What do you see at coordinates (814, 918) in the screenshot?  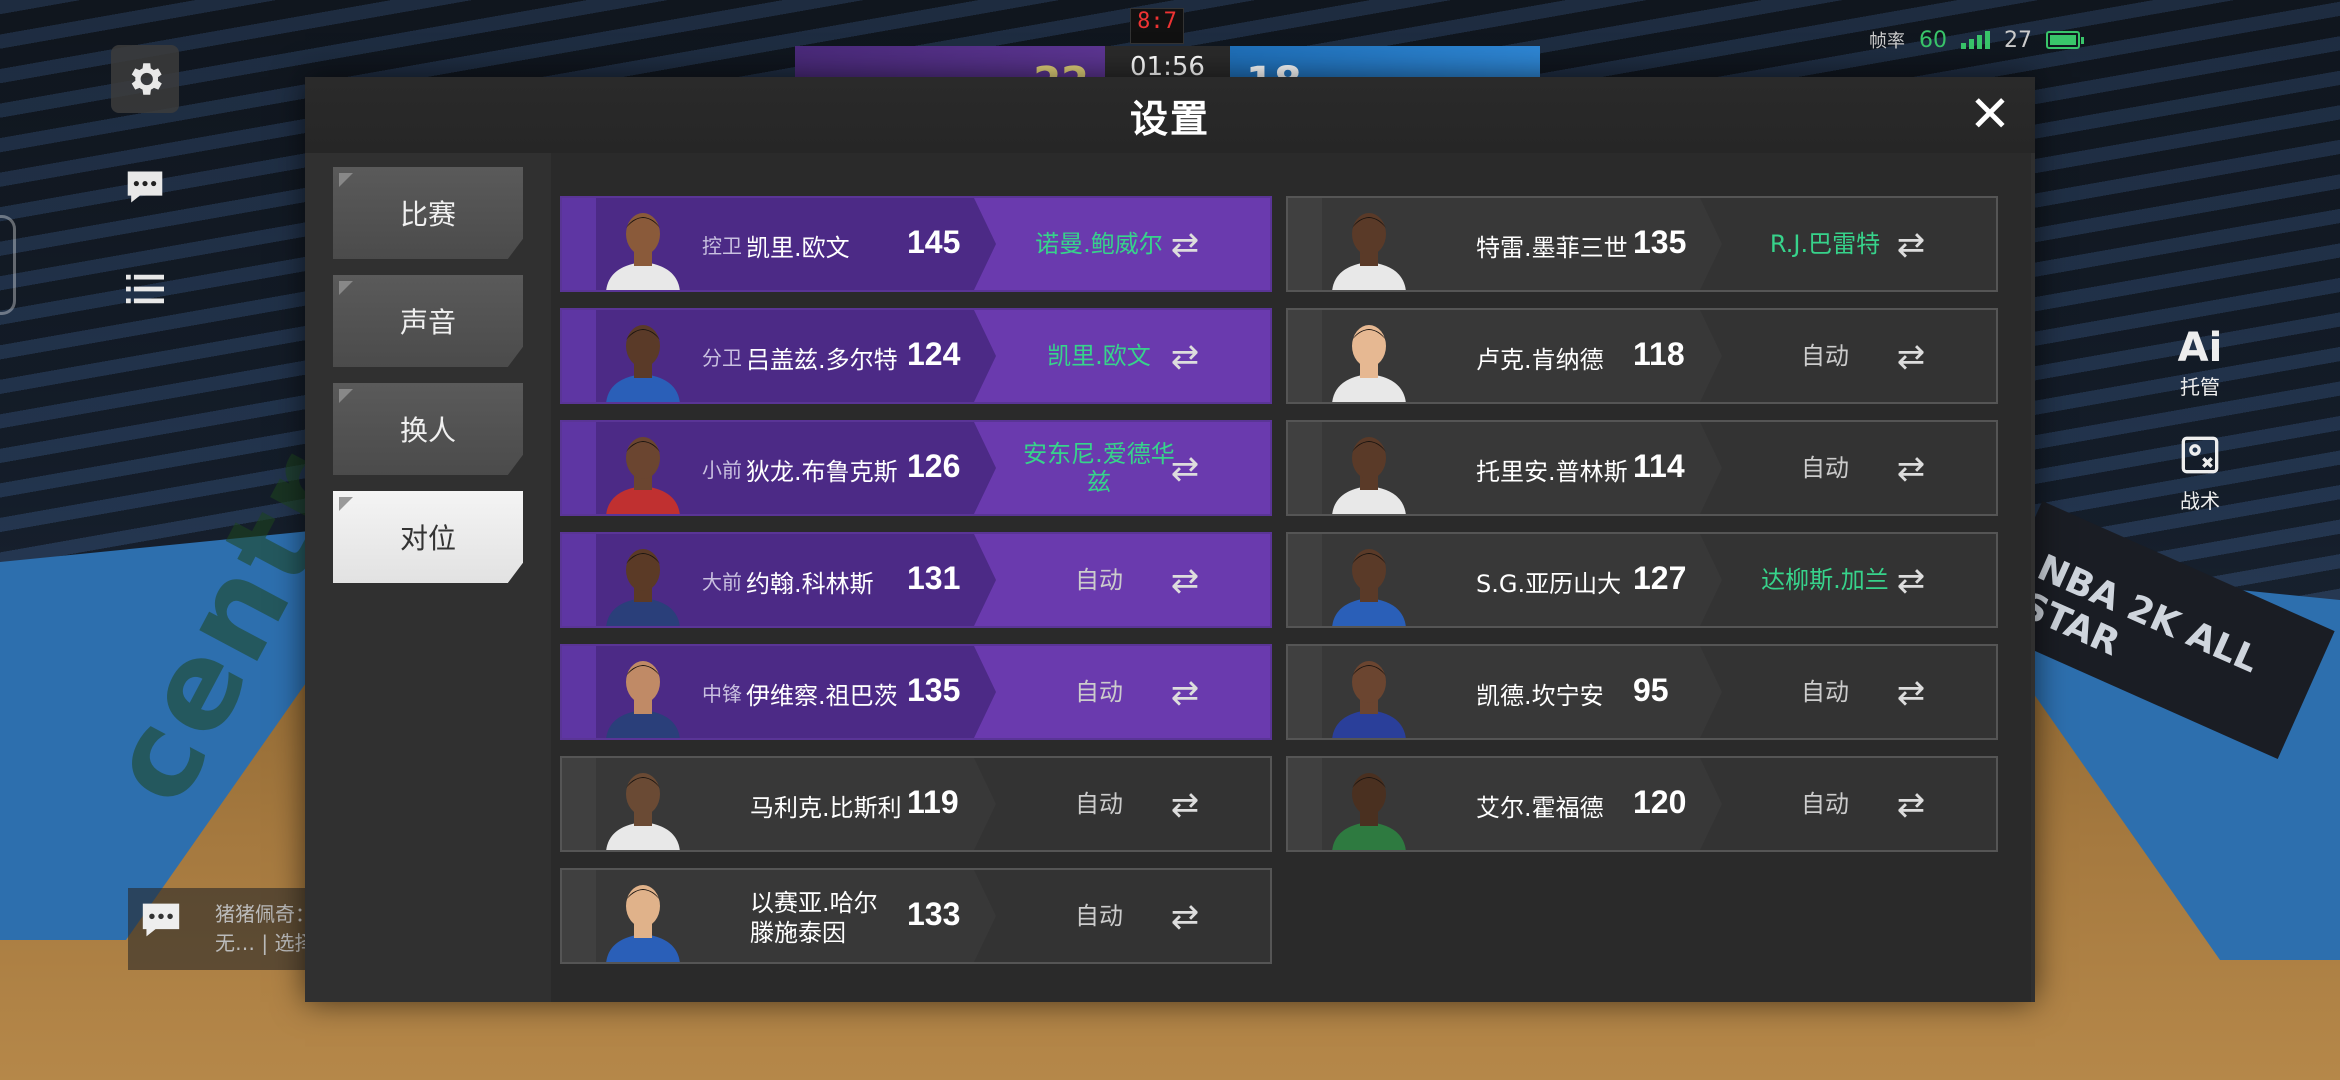 I see `player-name: 以赛亚.哈尔滕施泰因` at bounding box center [814, 918].